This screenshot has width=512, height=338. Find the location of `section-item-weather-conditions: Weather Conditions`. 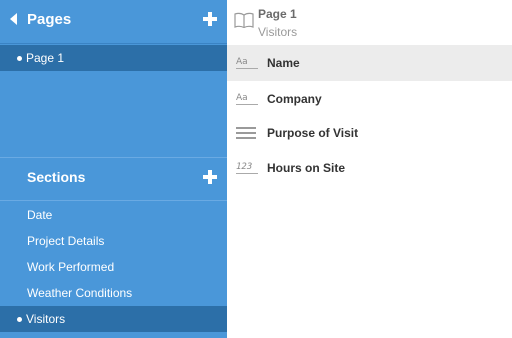

section-item-weather-conditions: Weather Conditions is located at coordinates (113, 293).